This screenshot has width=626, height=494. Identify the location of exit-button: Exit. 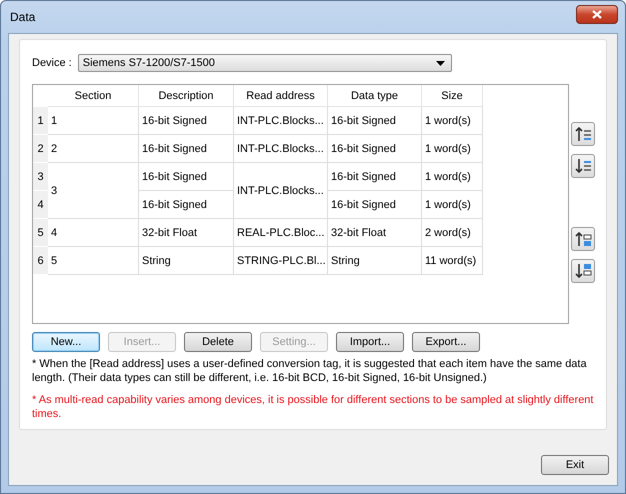
(575, 465).